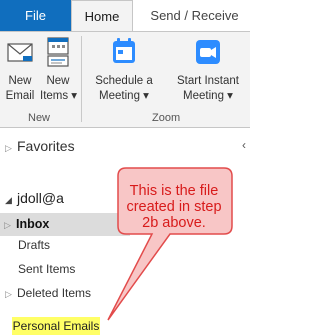 The image size is (320, 335). I want to click on callout-line-2: created in step, so click(174, 207).